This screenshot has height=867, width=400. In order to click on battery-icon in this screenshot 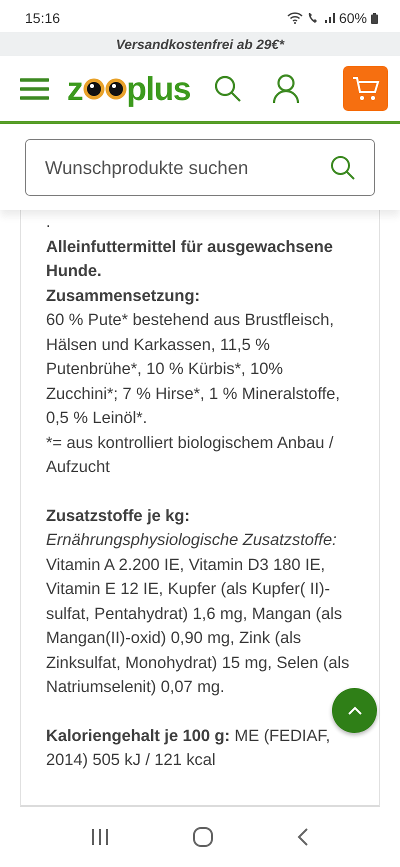, I will do `click(374, 18)`.